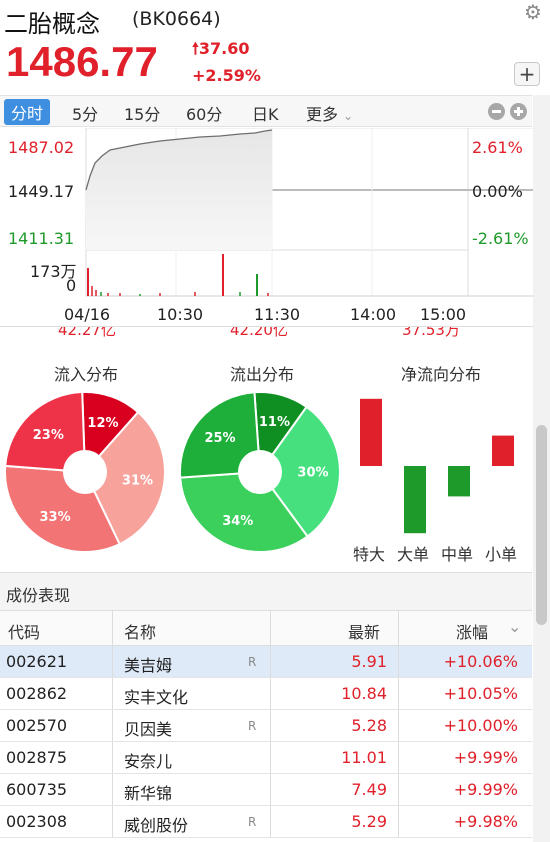 This screenshot has width=550, height=842. I want to click on inflow-pie: 12% 31% 33% 23%, so click(85, 472).